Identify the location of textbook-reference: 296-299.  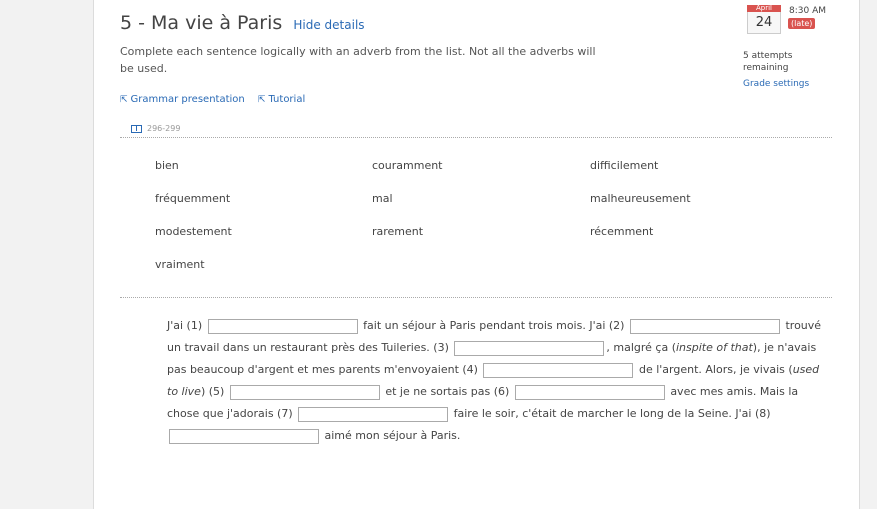
(155, 128).